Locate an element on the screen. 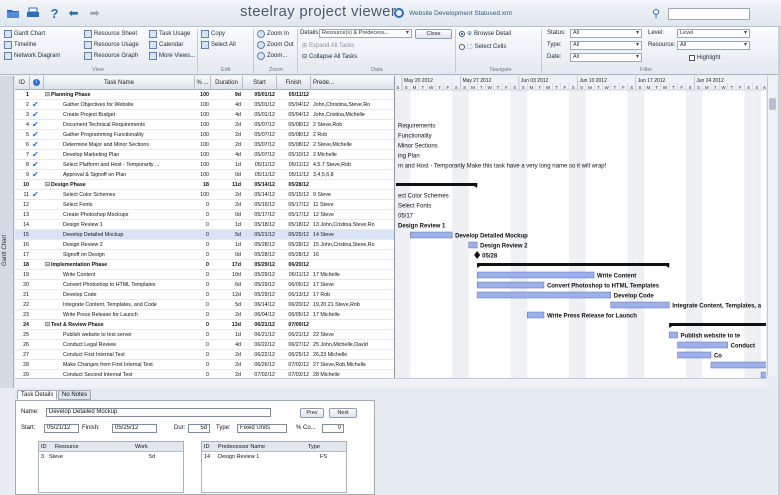 The width and height of the screenshot is (781, 495). cell-id: 13 is located at coordinates (22, 215).